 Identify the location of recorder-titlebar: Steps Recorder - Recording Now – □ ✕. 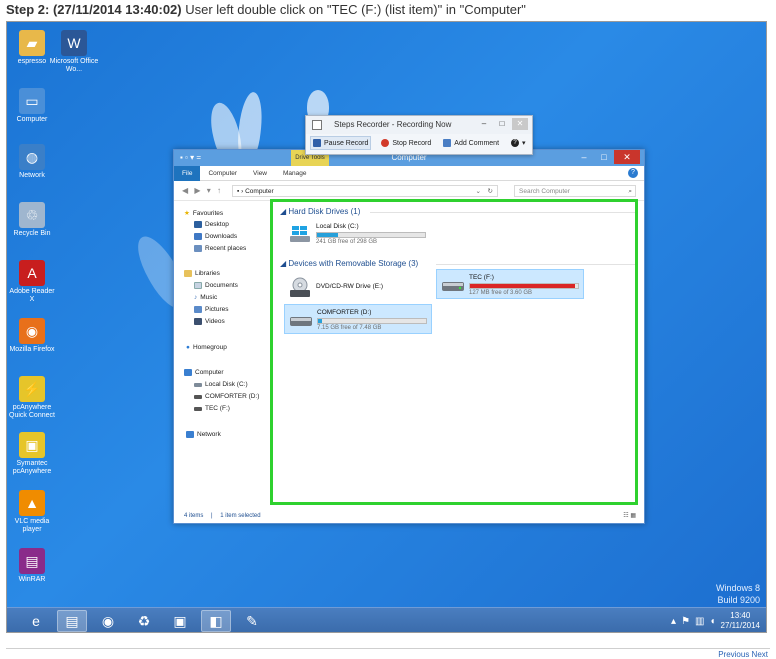
(419, 125).